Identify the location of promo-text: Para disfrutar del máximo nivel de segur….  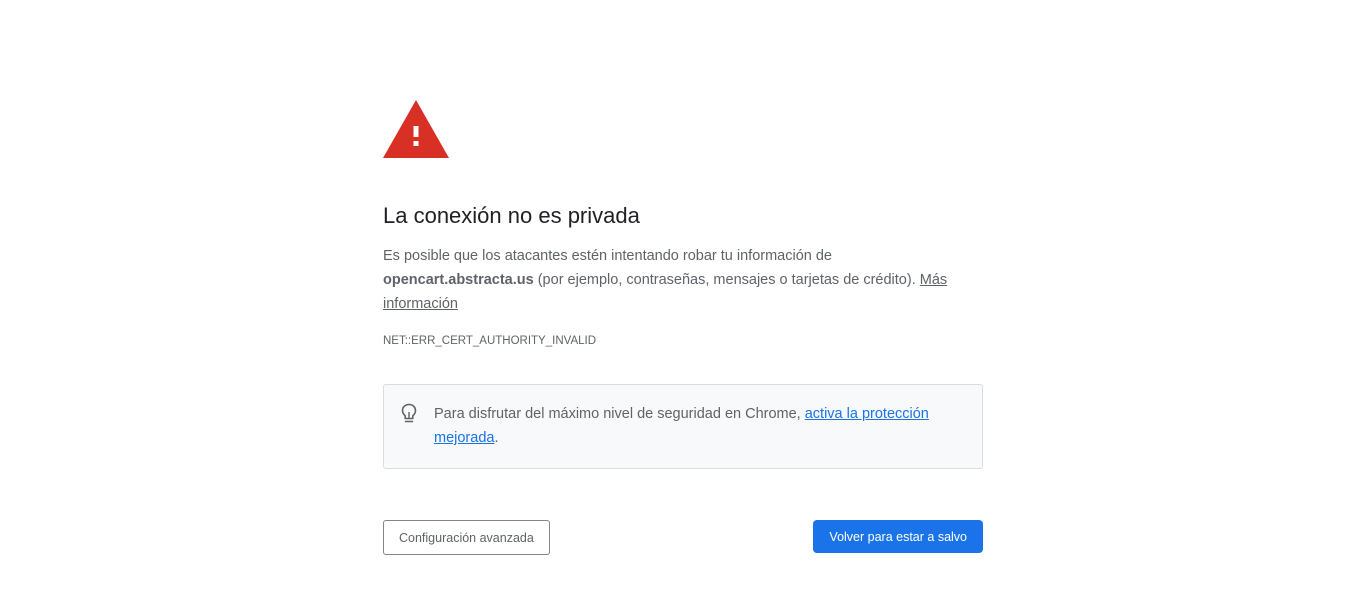
(699, 426).